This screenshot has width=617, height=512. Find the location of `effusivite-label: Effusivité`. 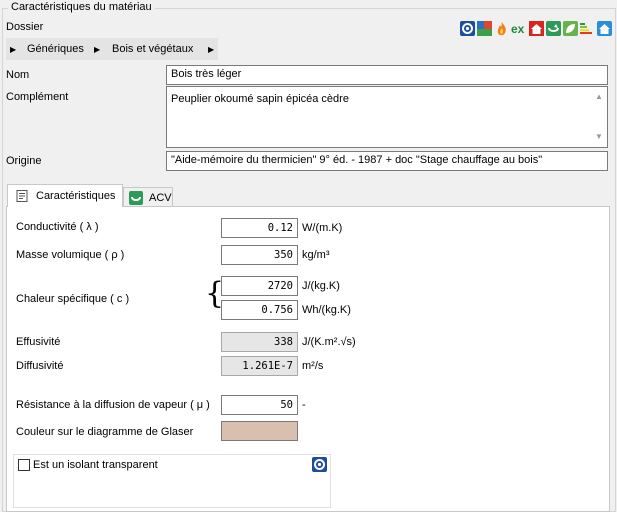

effusivite-label: Effusivité is located at coordinates (38, 342).